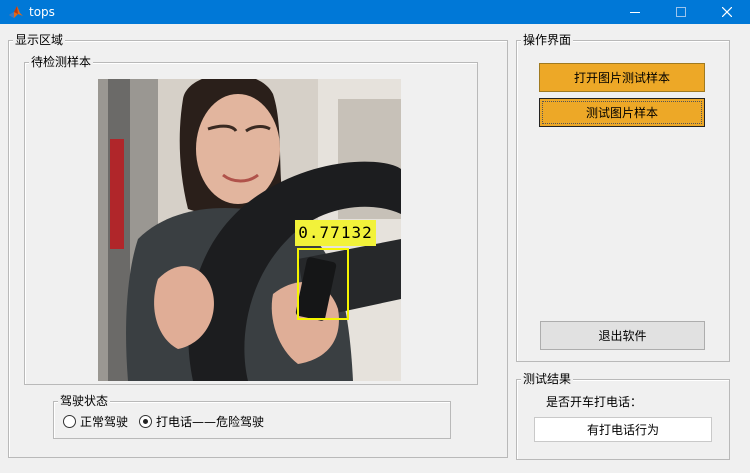 Image resolution: width=750 pixels, height=473 pixels. What do you see at coordinates (145, 421) in the screenshot?
I see `radio-button-selected-icon` at bounding box center [145, 421].